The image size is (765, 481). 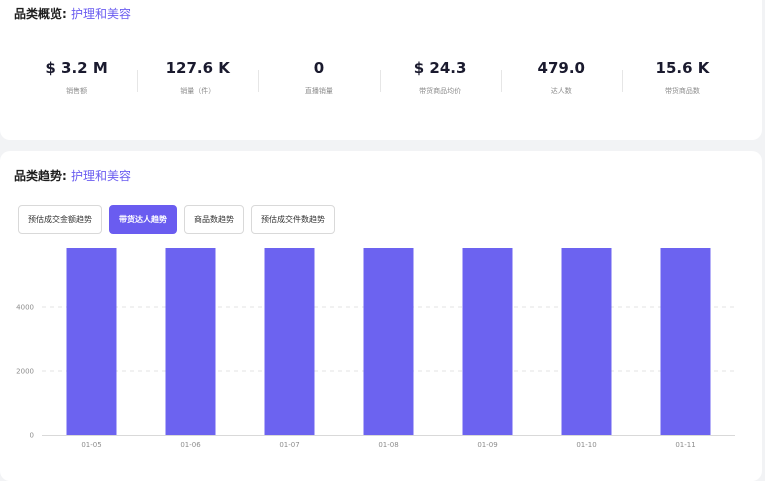 I want to click on stat-value: 127.6 K, so click(x=197, y=68).